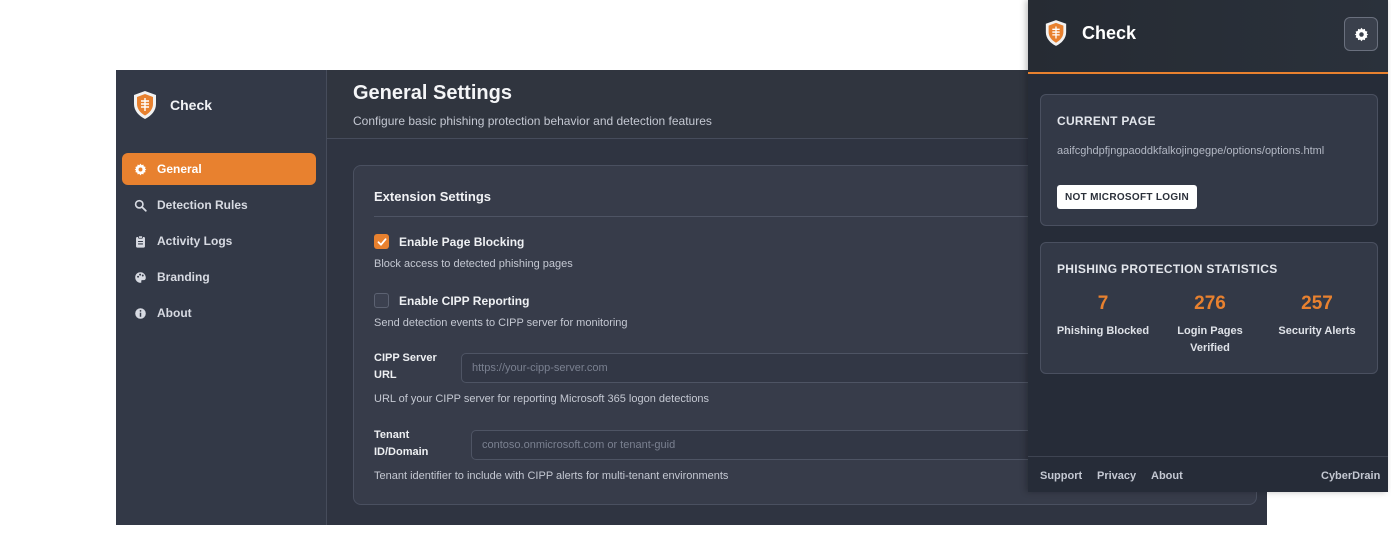  I want to click on stat-login-pages-verified: 276 Login Pages Verified, so click(1210, 325).